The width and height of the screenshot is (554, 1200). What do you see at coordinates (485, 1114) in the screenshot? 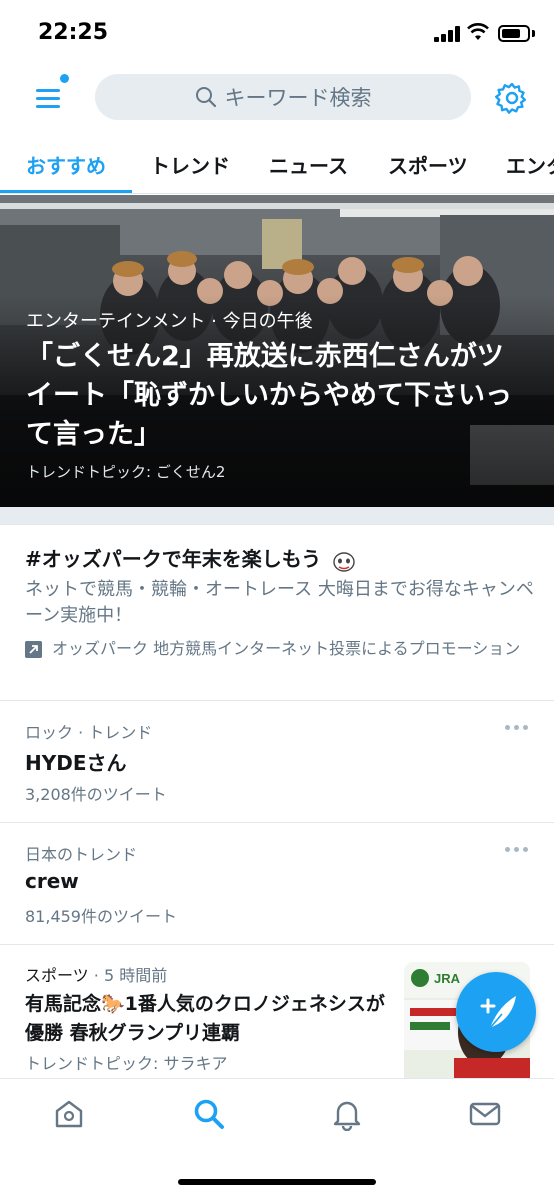
I see `messages-envelope-icon` at bounding box center [485, 1114].